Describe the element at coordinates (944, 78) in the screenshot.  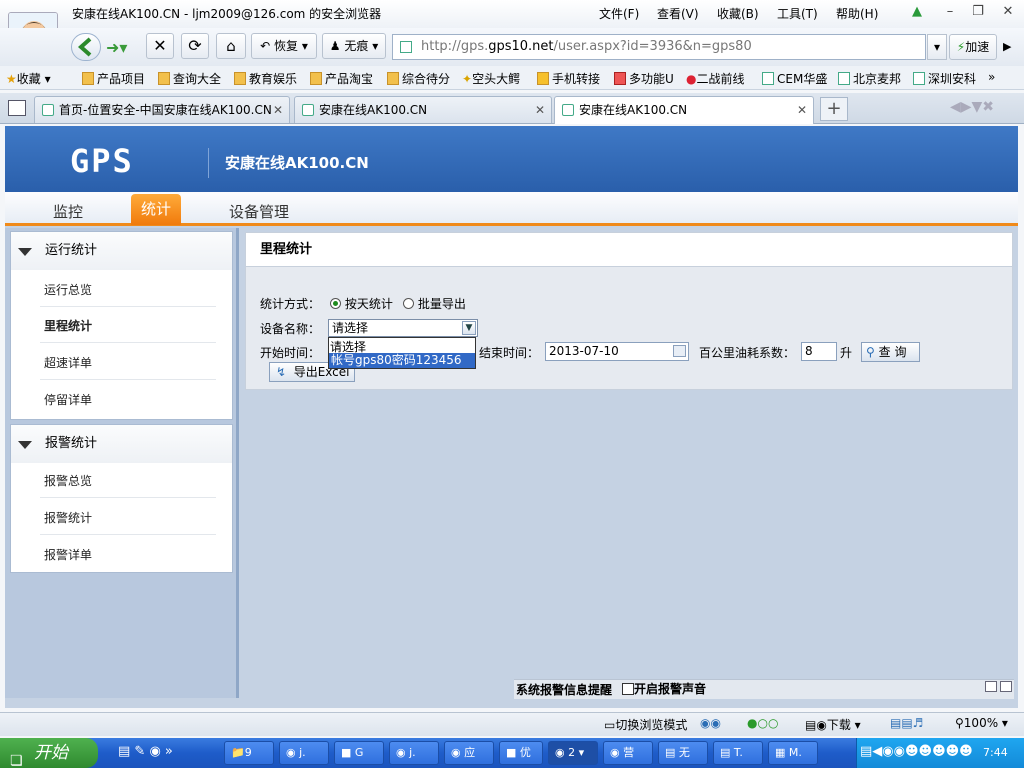
I see `fav-item: 深圳安科` at that location.